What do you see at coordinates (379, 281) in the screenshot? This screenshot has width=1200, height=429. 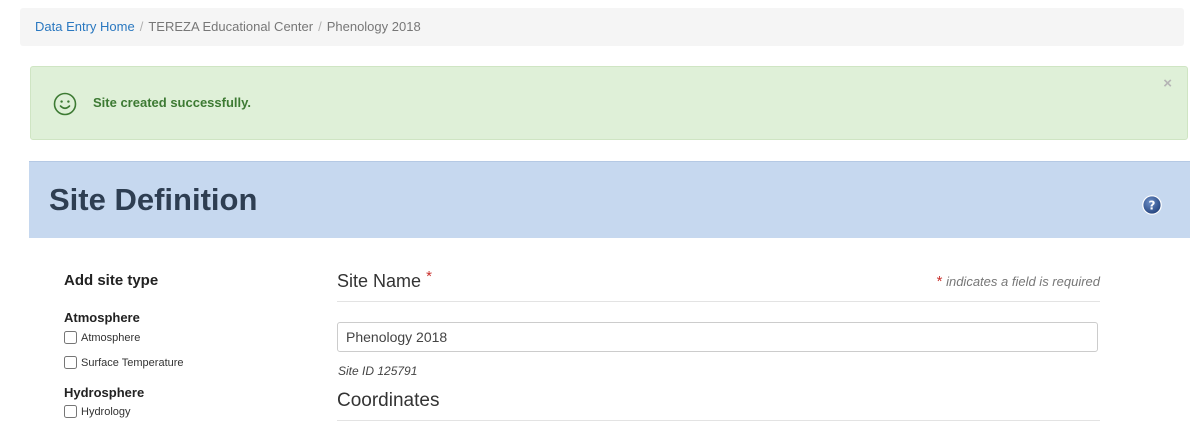 I see `site-name-label-text: Site Name` at bounding box center [379, 281].